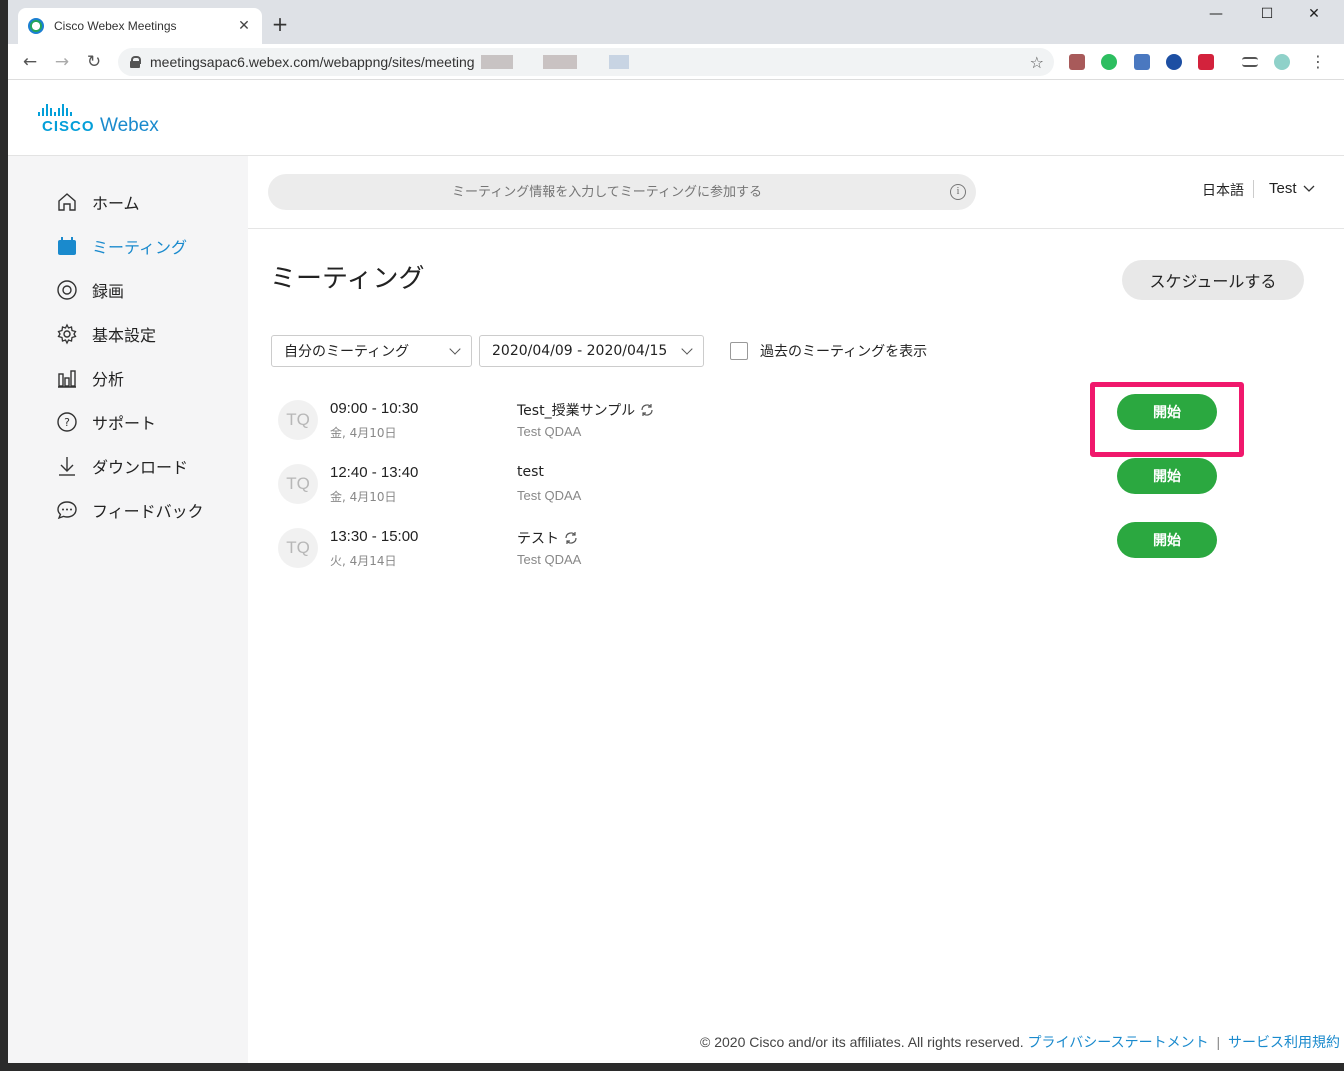 Image resolution: width=1344 pixels, height=1071 pixels. What do you see at coordinates (538, 539) in the screenshot?
I see `meeting-title-text: テスト` at bounding box center [538, 539].